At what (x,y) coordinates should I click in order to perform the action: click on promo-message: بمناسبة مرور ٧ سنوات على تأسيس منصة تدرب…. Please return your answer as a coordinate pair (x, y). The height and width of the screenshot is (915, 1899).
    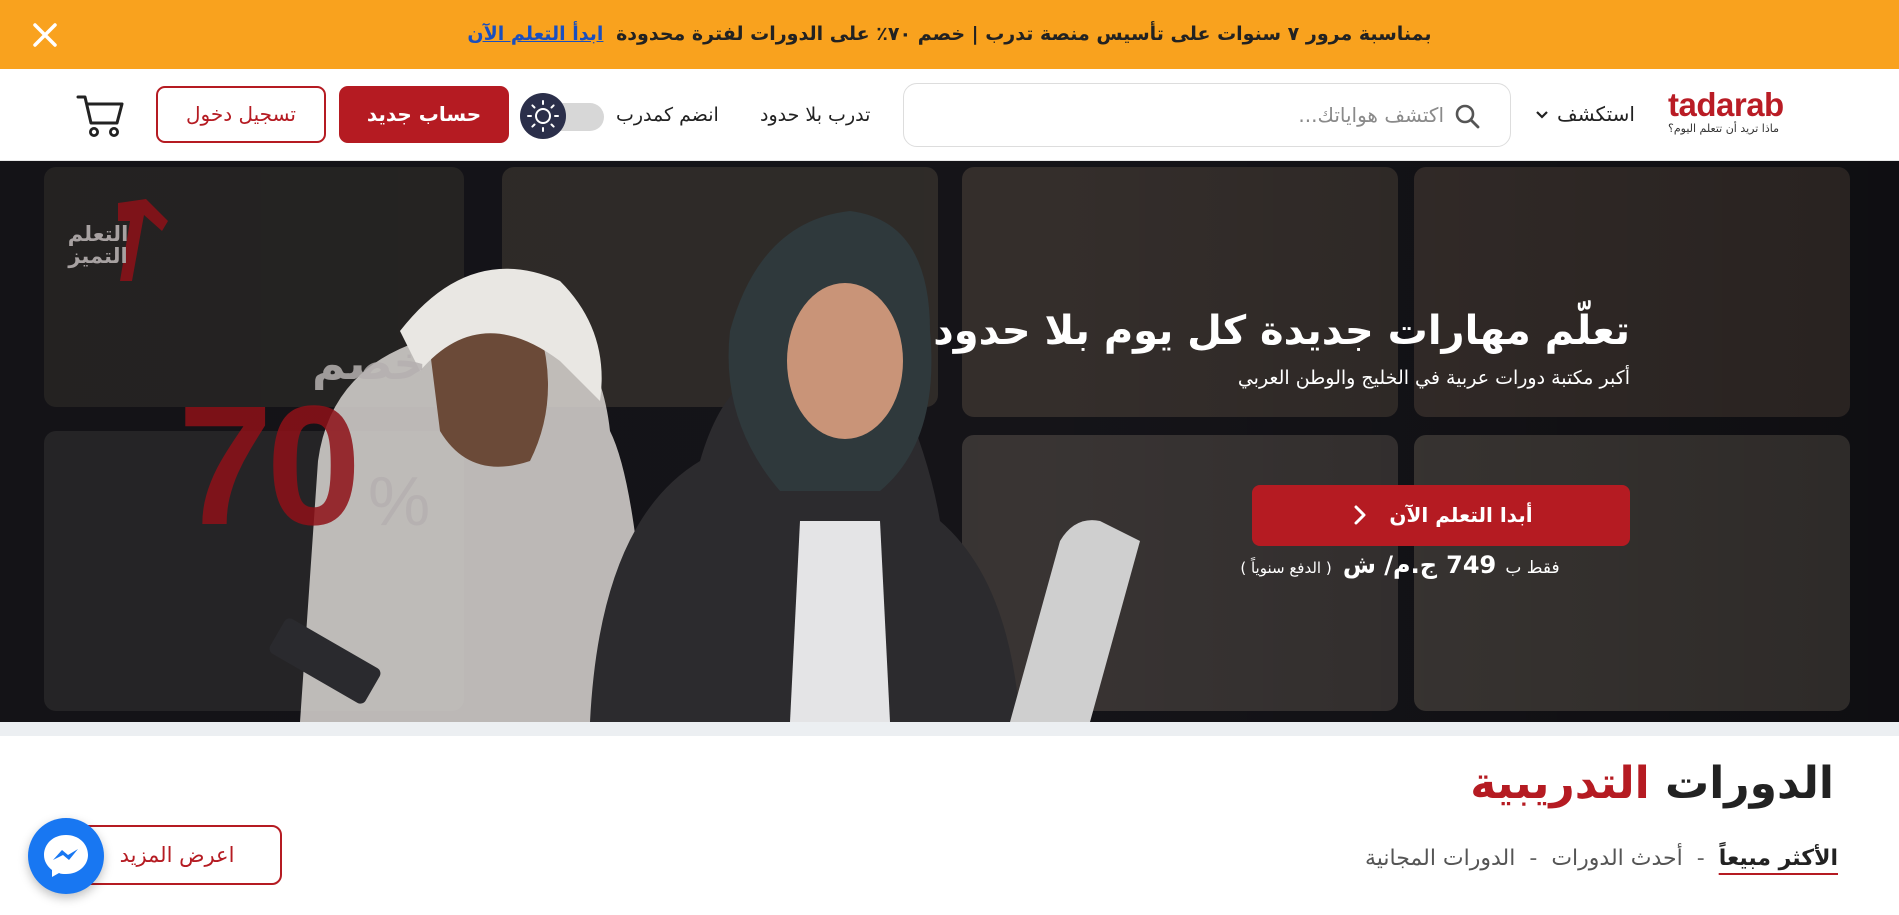
    Looking at the image, I should click on (1024, 34).